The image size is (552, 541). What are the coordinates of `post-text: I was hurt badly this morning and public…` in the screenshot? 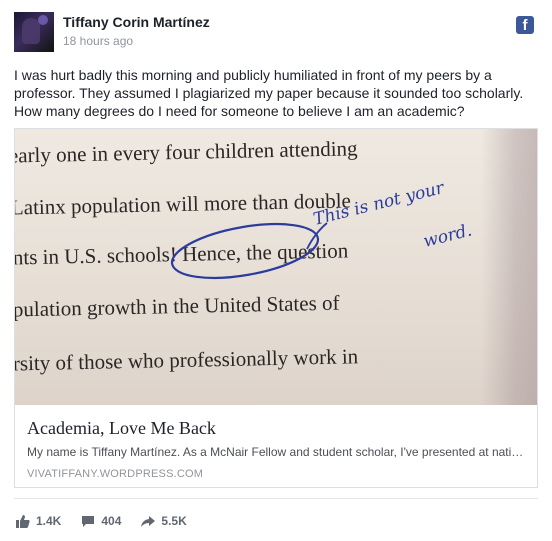 It's located at (269, 93).